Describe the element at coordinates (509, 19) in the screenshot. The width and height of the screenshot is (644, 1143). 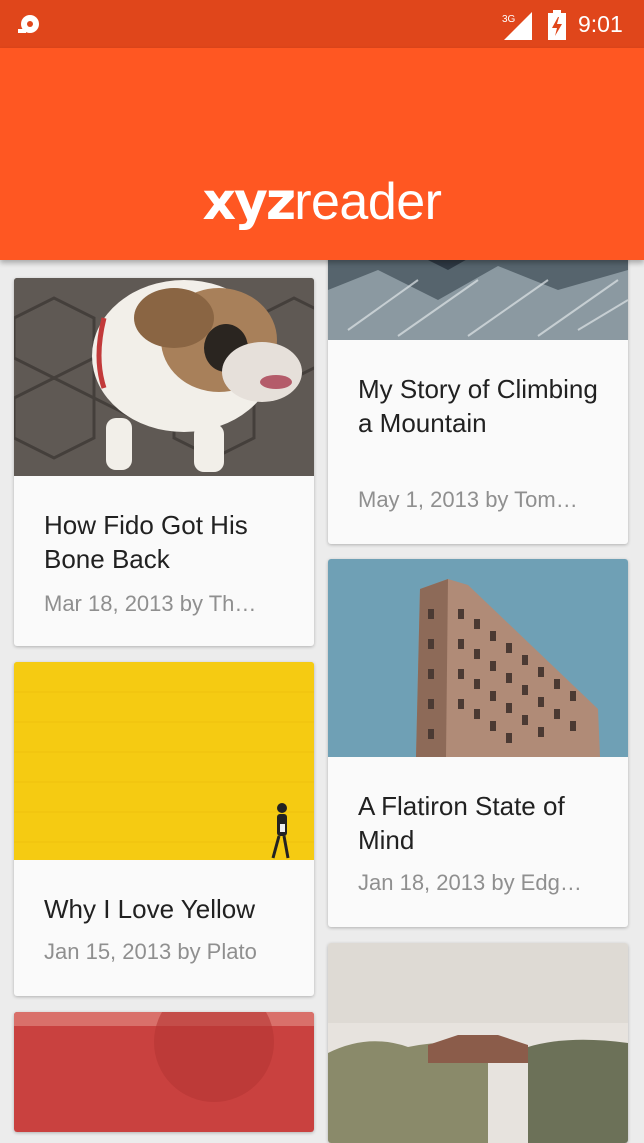
I see `svg-text: 3G` at that location.